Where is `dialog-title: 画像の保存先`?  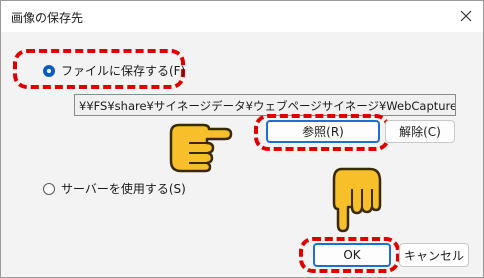 dialog-title: 画像の保存先 is located at coordinates (47, 18).